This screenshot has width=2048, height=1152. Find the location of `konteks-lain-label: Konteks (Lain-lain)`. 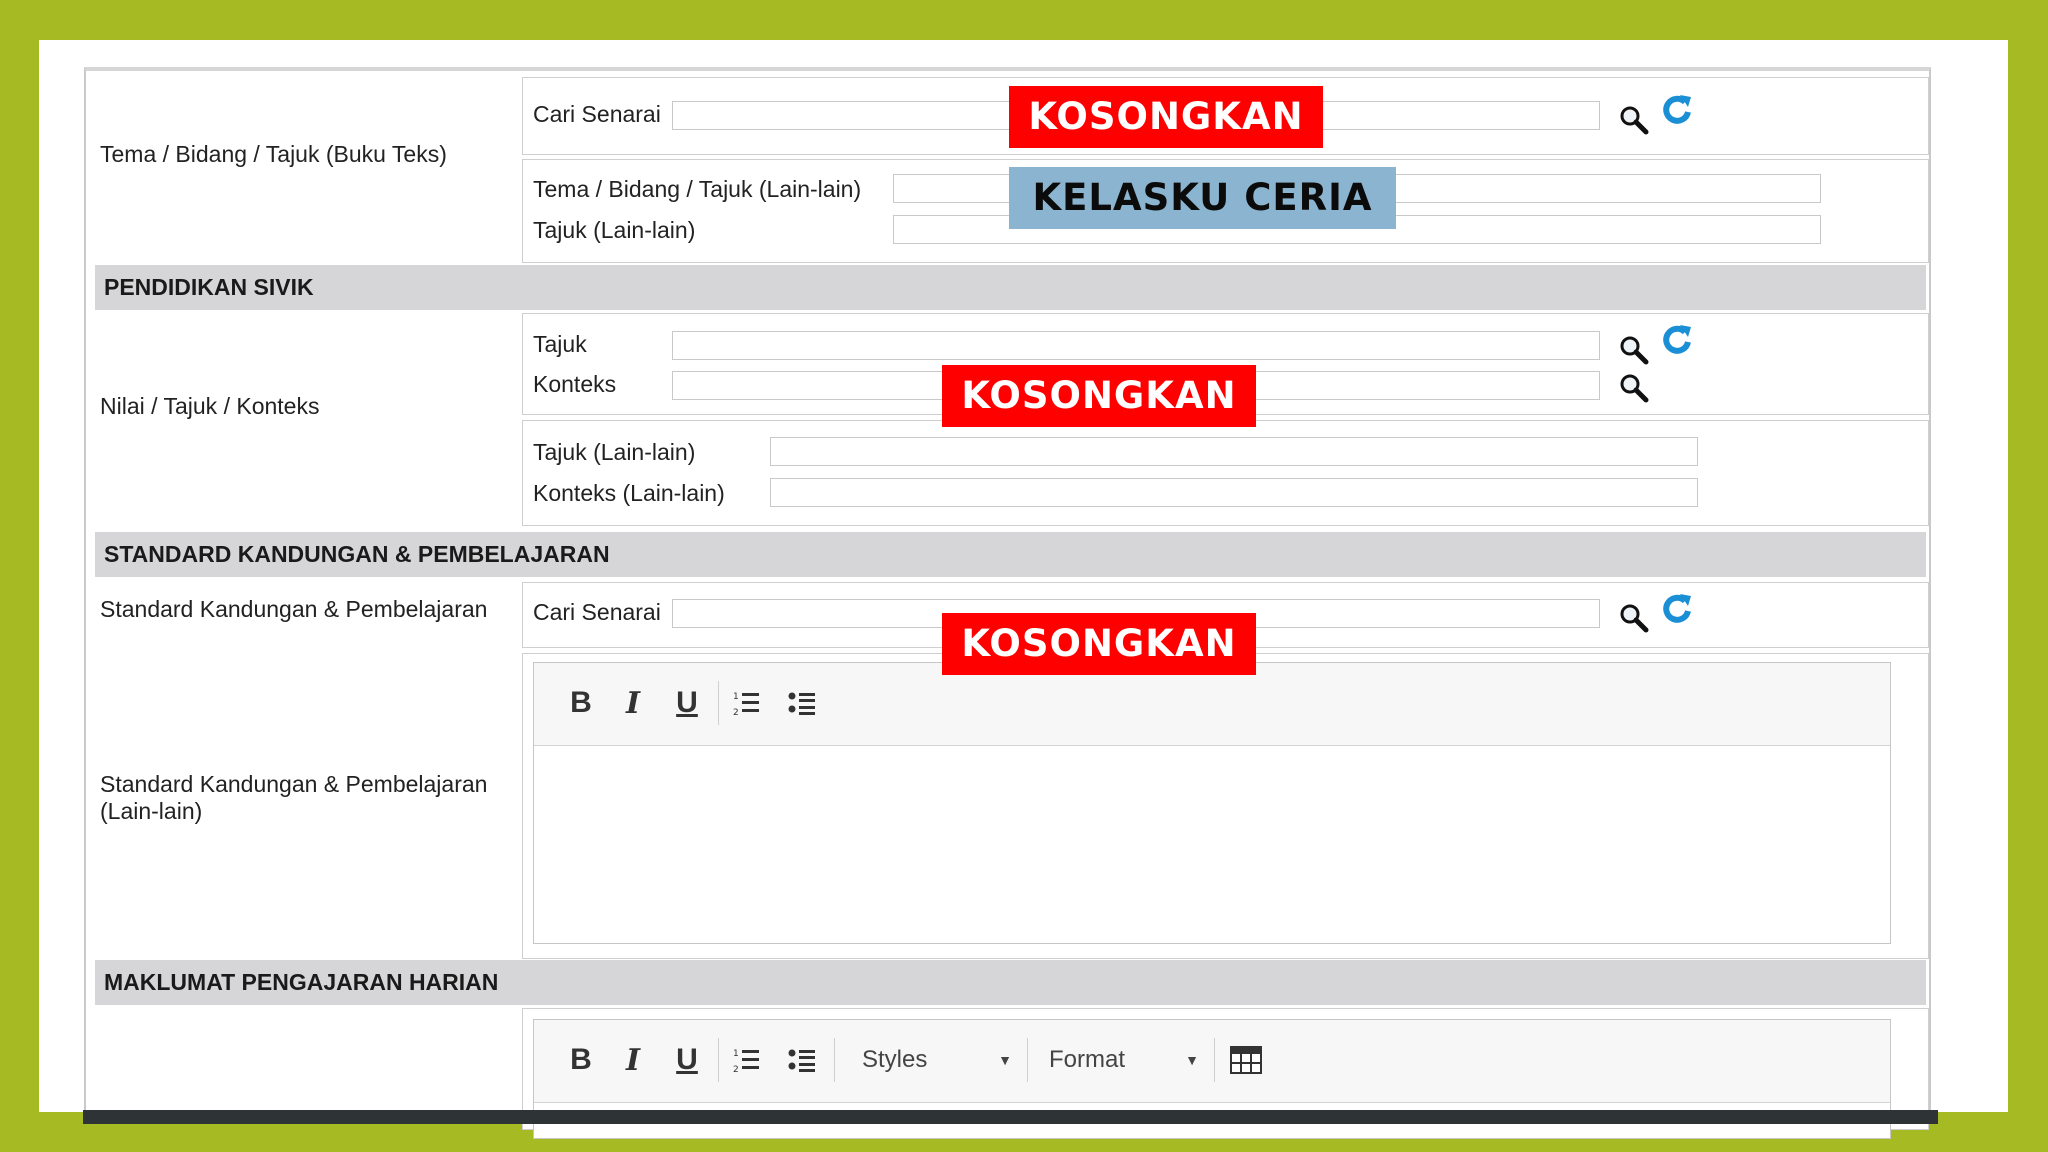

konteks-lain-label: Konteks (Lain-lain) is located at coordinates (629, 493).